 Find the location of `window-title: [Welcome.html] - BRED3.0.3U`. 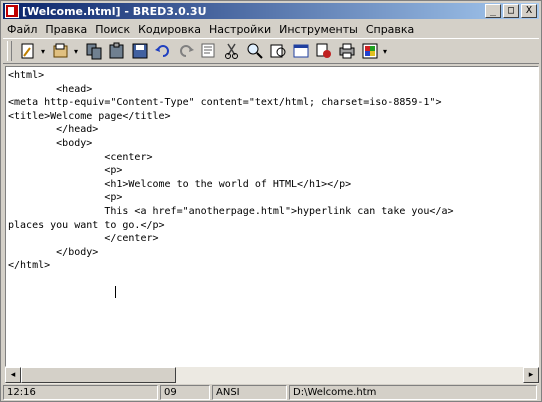

window-title: [Welcome.html] - BRED3.0.3U is located at coordinates (114, 11).